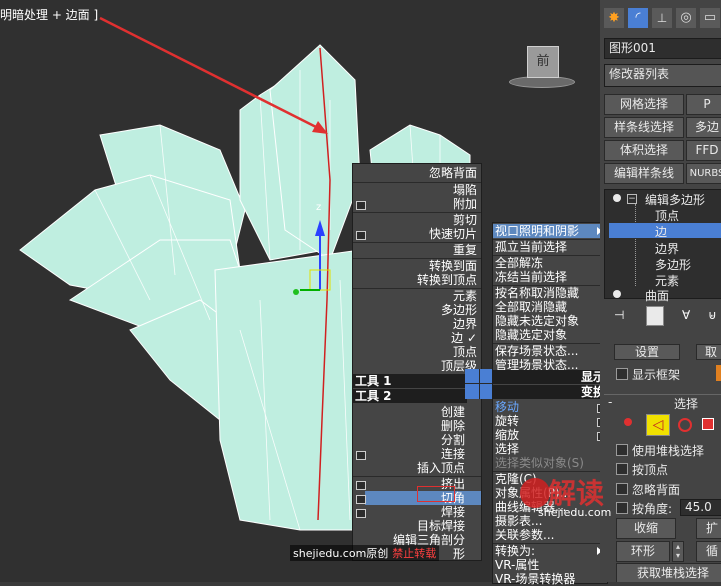 Image resolution: width=721 pixels, height=586 pixels. Describe the element at coordinates (686, 18) in the screenshot. I see `motion-tab-icon: ◎` at that location.